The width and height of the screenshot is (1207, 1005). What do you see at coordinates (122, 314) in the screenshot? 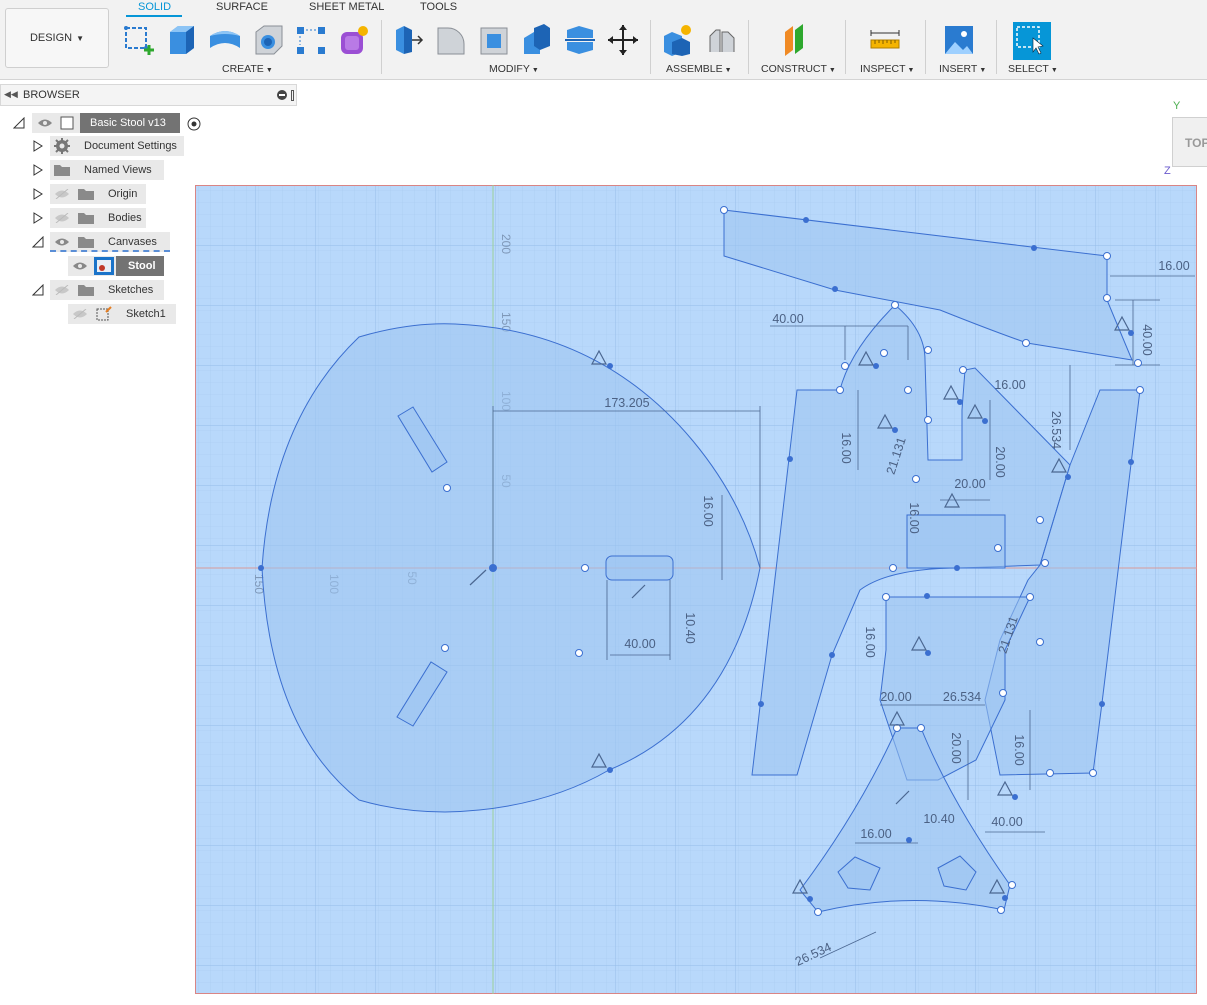
I see `browser-item-sketch1: Sketch1` at bounding box center [122, 314].